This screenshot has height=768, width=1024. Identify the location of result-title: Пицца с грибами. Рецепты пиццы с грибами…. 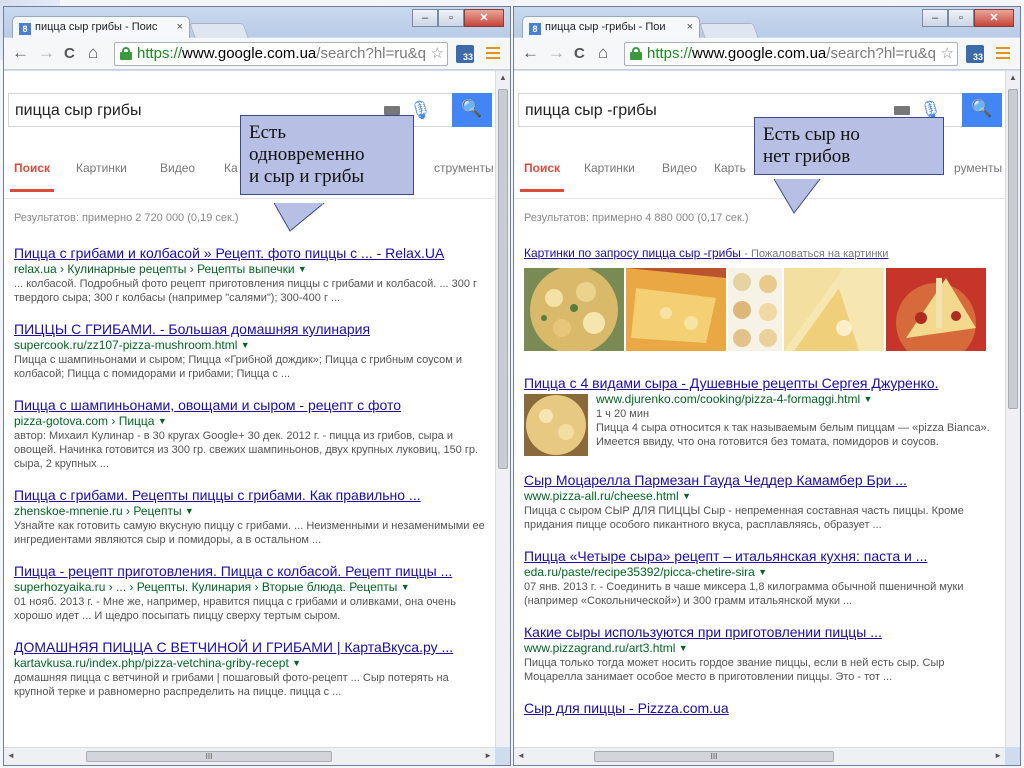
(251, 495).